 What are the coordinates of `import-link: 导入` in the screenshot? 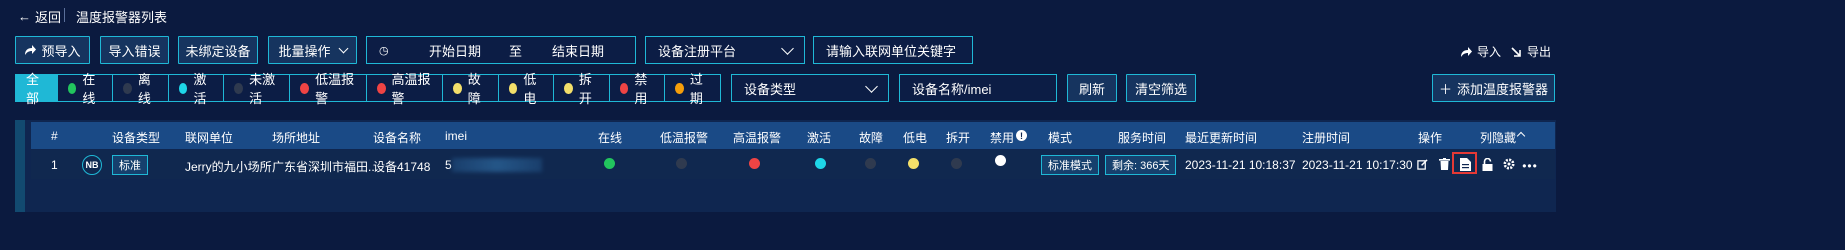 It's located at (1480, 51).